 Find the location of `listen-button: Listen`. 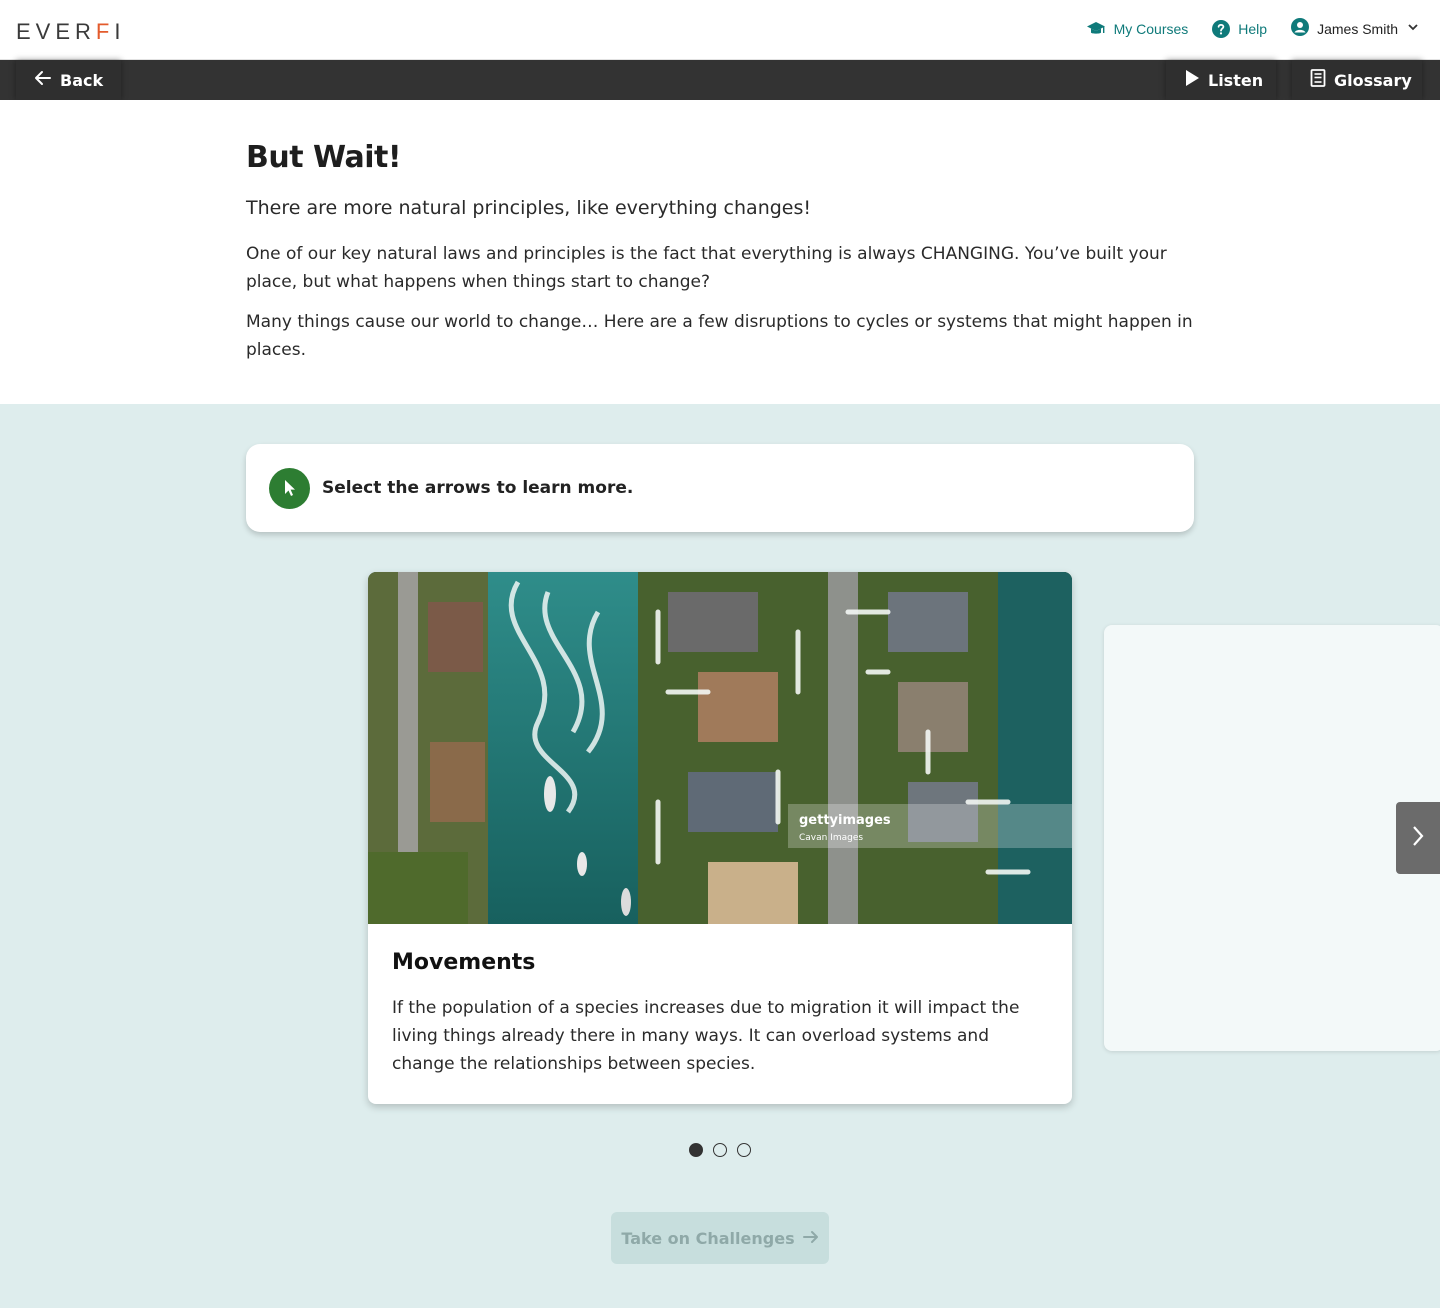

listen-button: Listen is located at coordinates (1221, 80).